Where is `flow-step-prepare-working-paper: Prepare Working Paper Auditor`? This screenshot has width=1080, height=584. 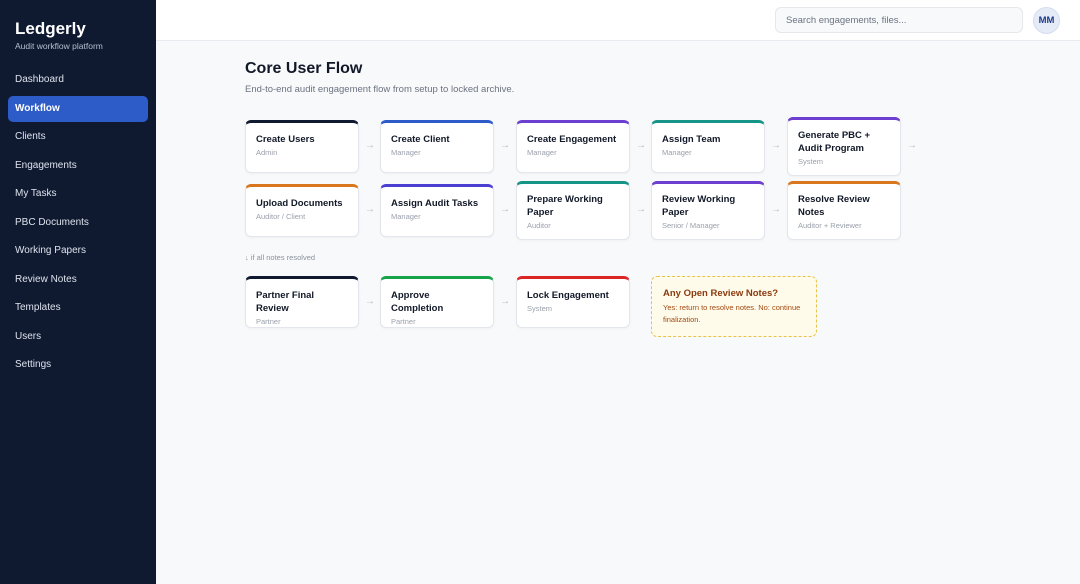 flow-step-prepare-working-paper: Prepare Working Paper Auditor is located at coordinates (573, 210).